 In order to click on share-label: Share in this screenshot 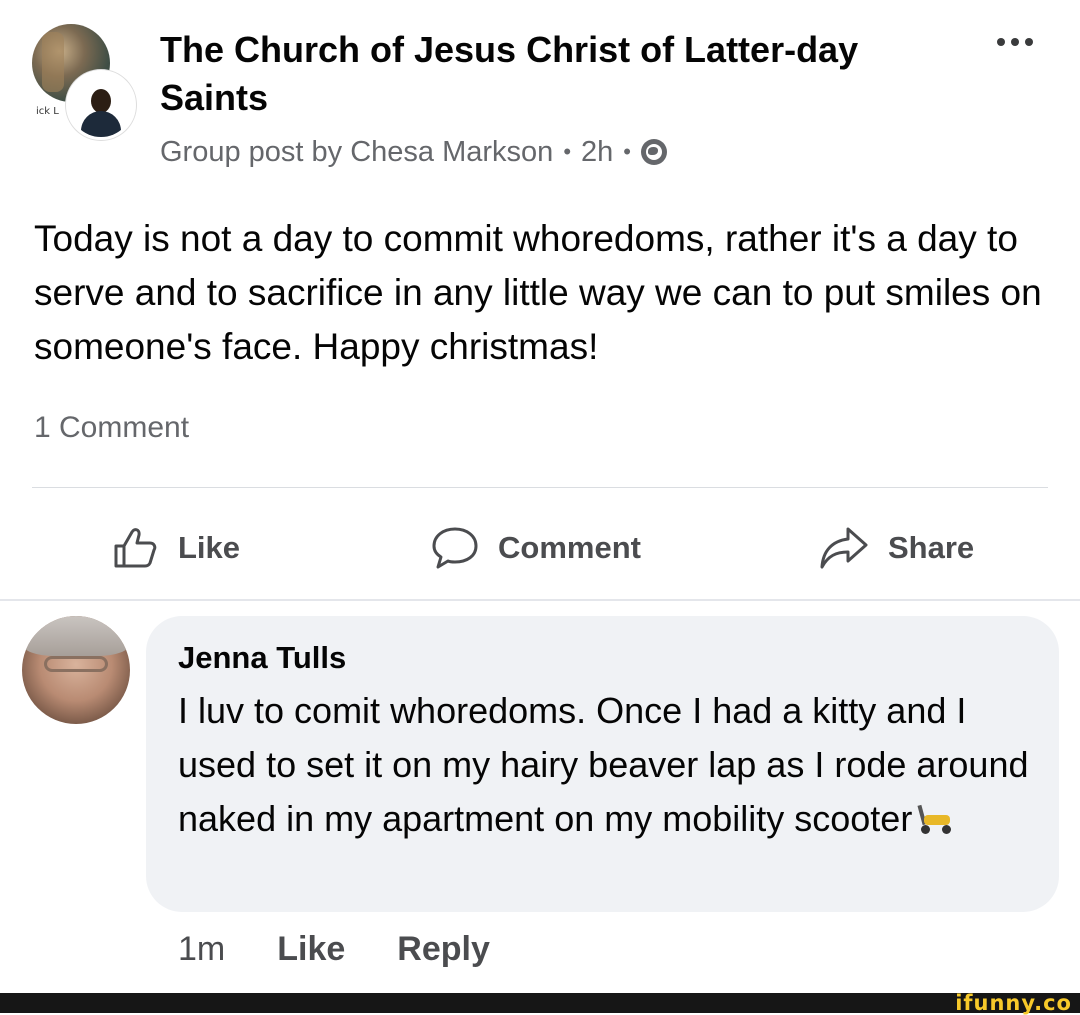, I will do `click(931, 547)`.